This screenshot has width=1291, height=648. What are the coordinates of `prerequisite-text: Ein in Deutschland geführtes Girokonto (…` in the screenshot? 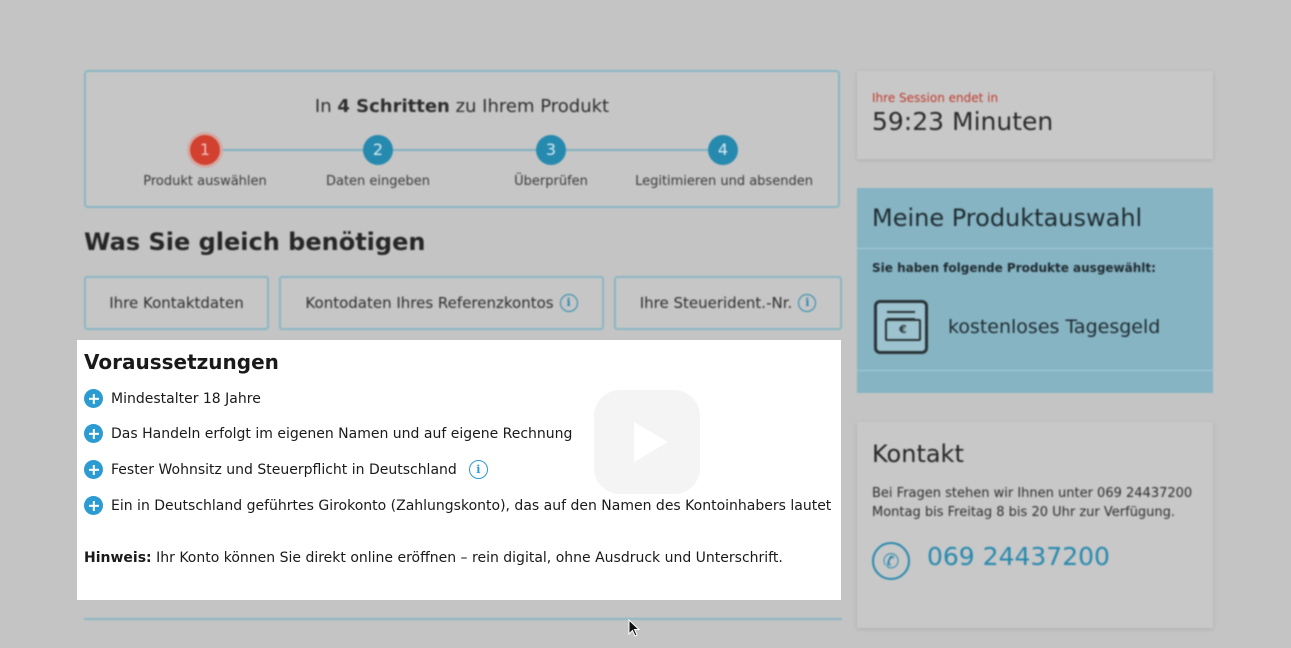 It's located at (471, 505).